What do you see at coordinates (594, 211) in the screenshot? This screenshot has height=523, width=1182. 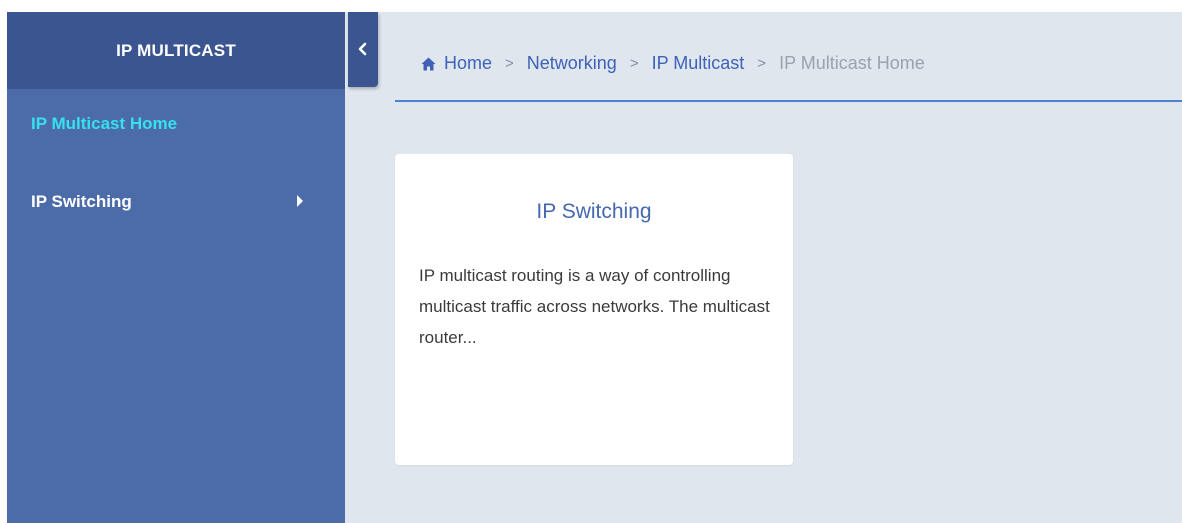 I see `card-title: IP Switching` at bounding box center [594, 211].